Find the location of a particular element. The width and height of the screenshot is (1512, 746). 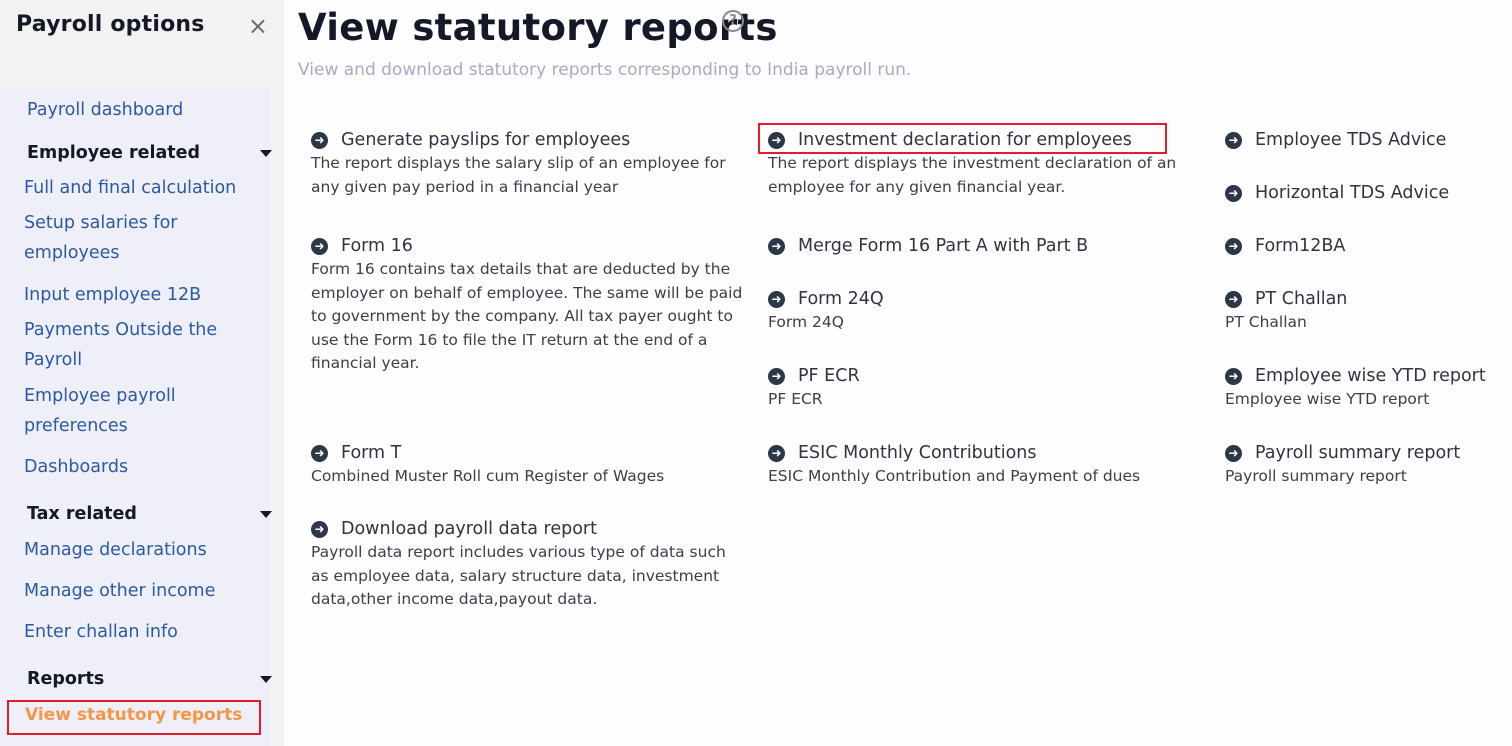

report-item: ➜ Form12BA is located at coordinates (1367, 246).